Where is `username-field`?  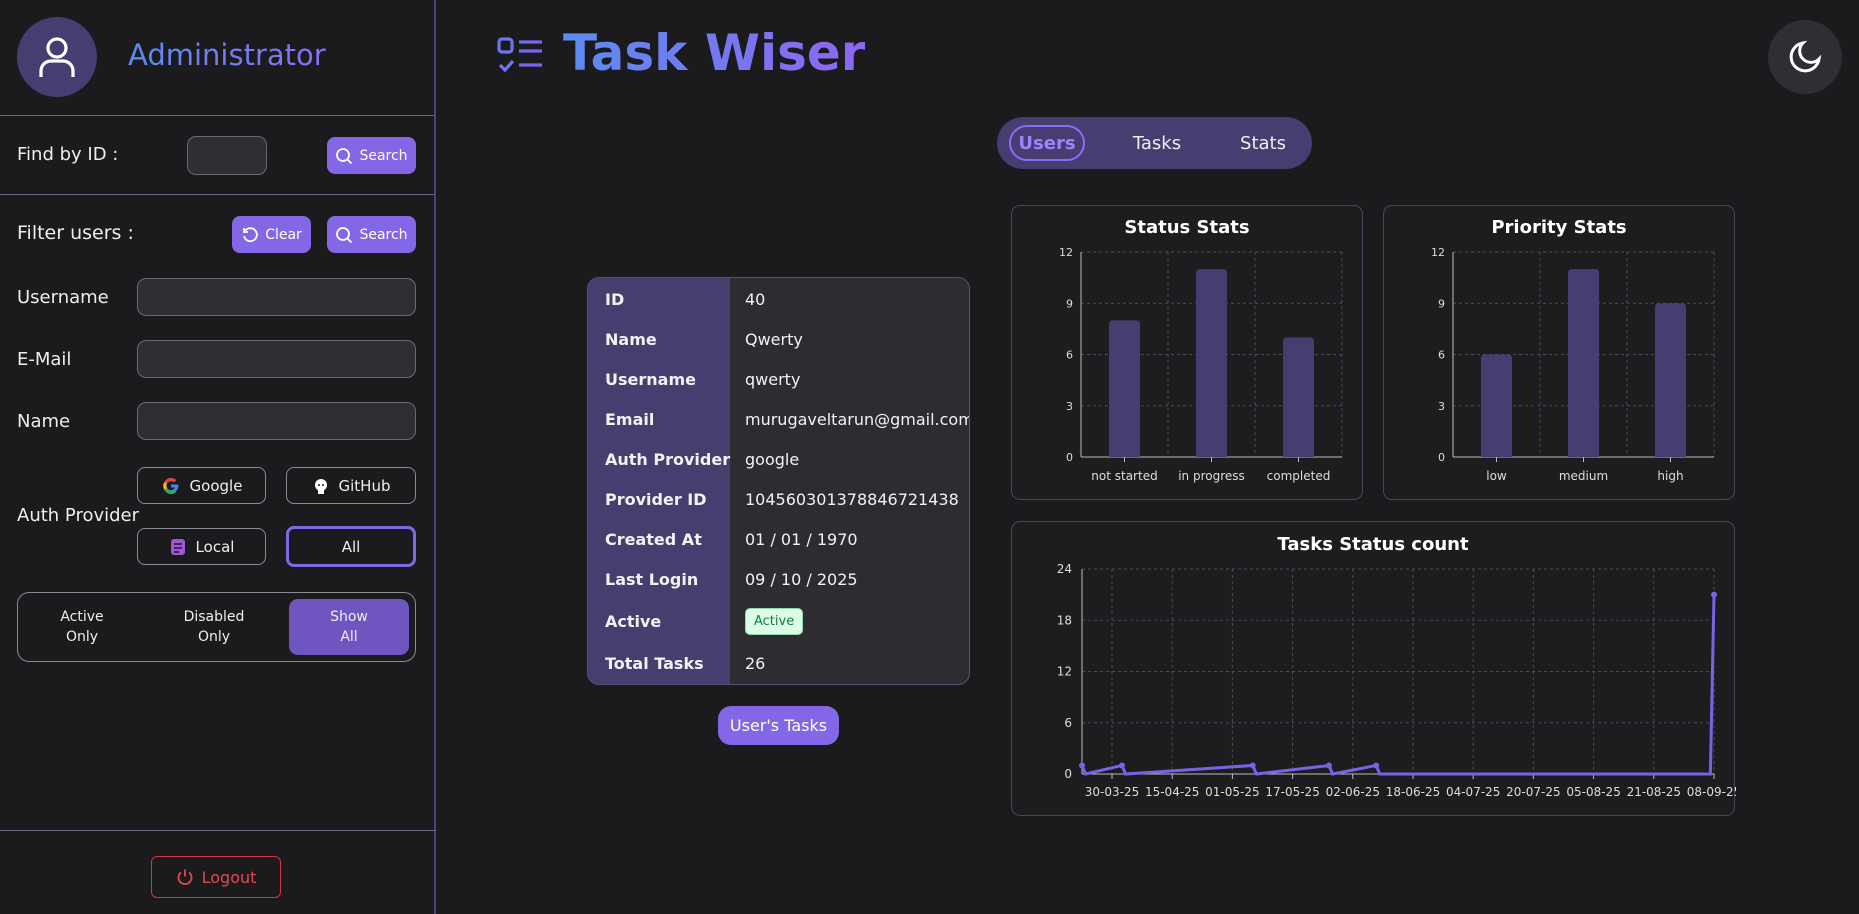
username-field is located at coordinates (276, 297).